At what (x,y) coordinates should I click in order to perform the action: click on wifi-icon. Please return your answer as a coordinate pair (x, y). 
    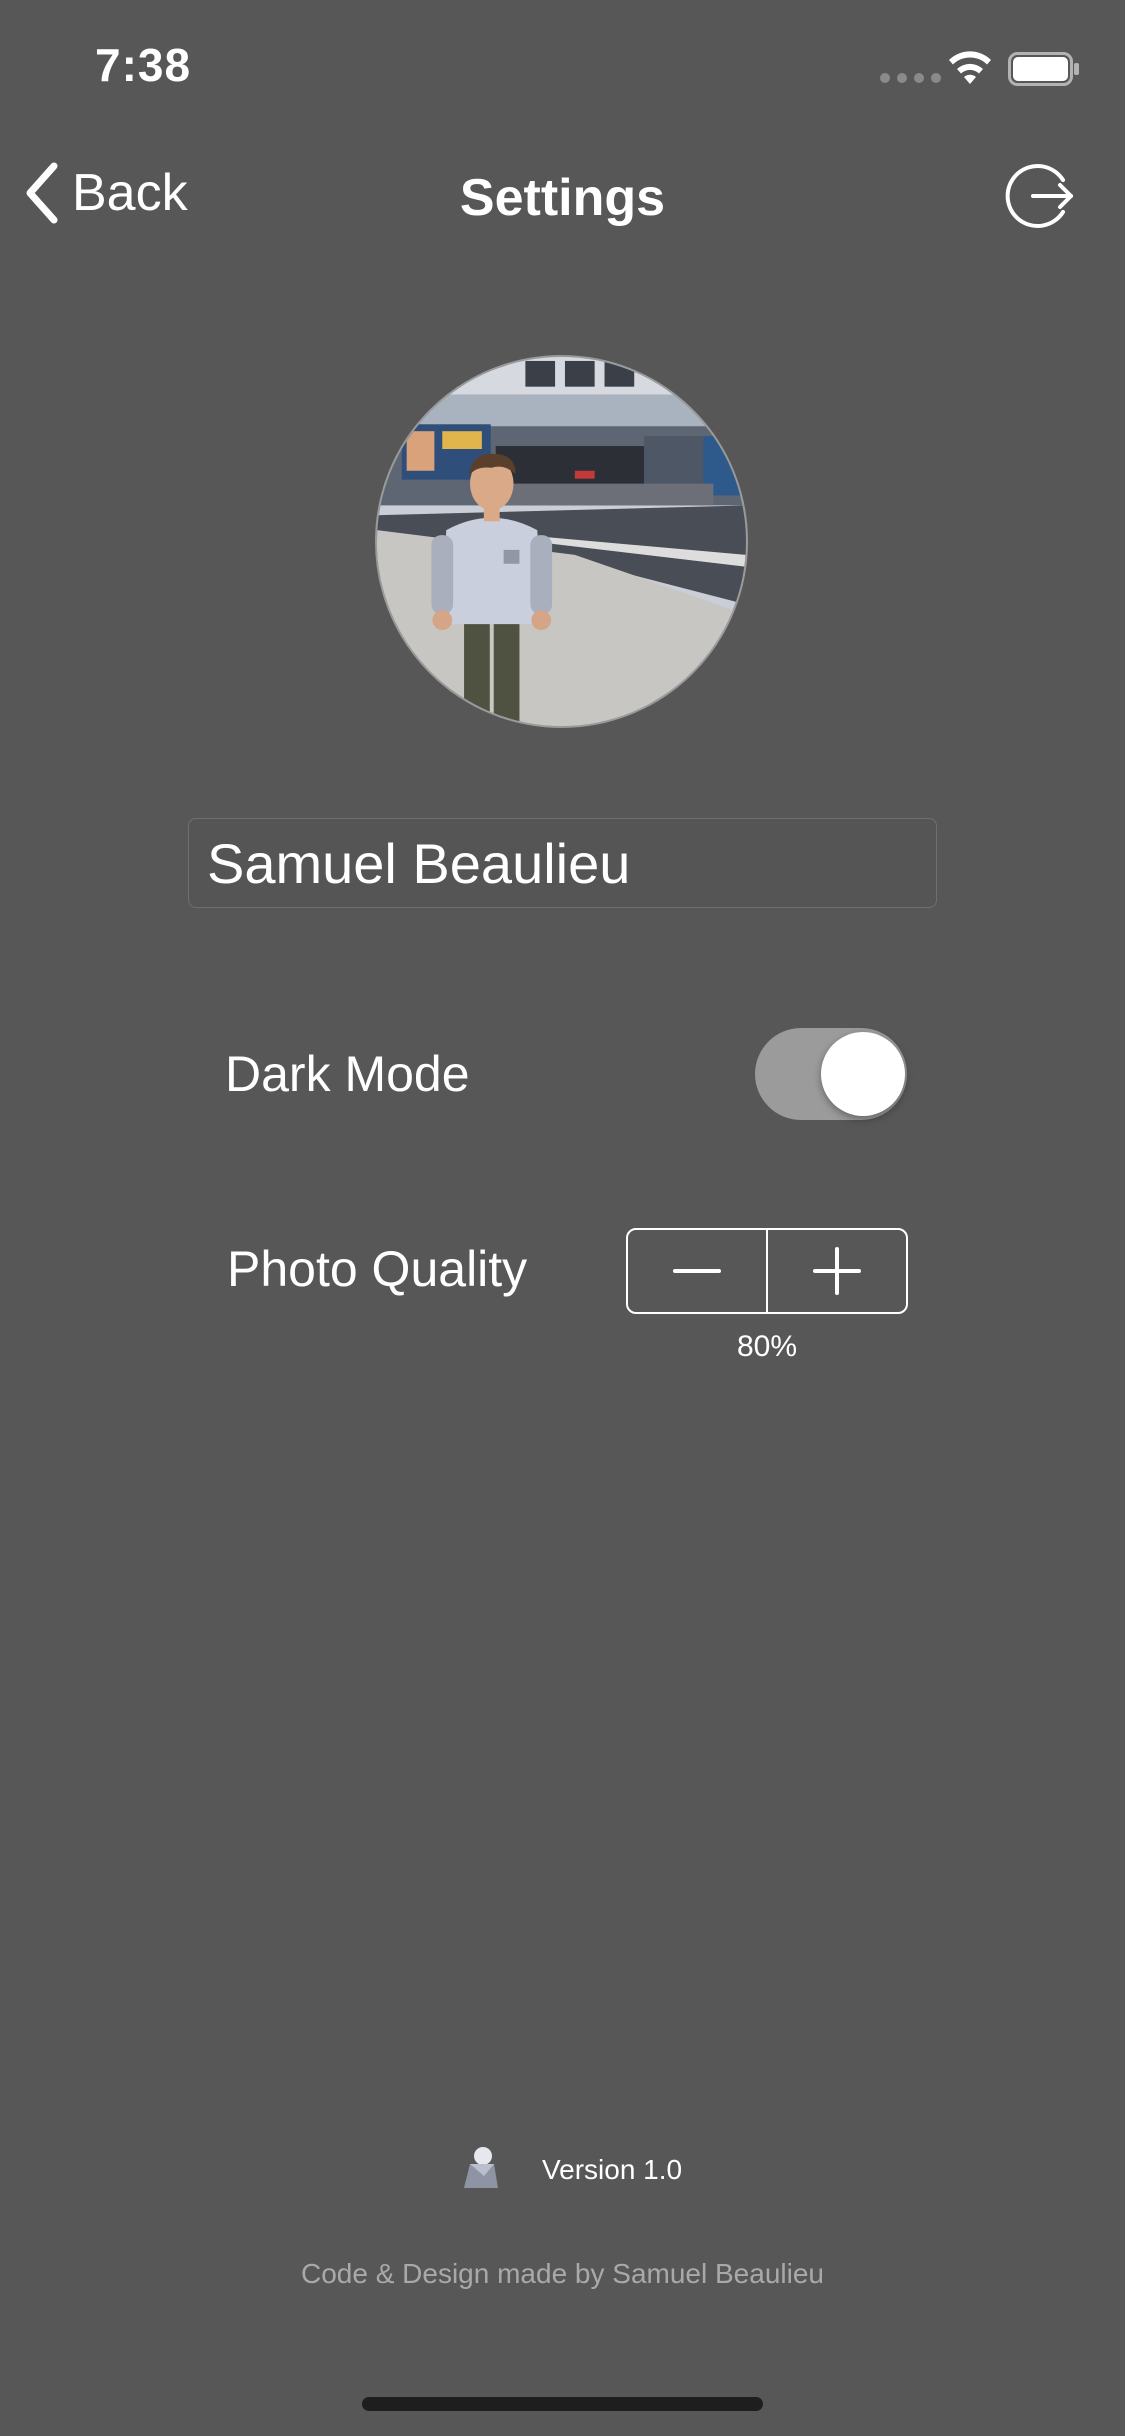
    Looking at the image, I should click on (970, 67).